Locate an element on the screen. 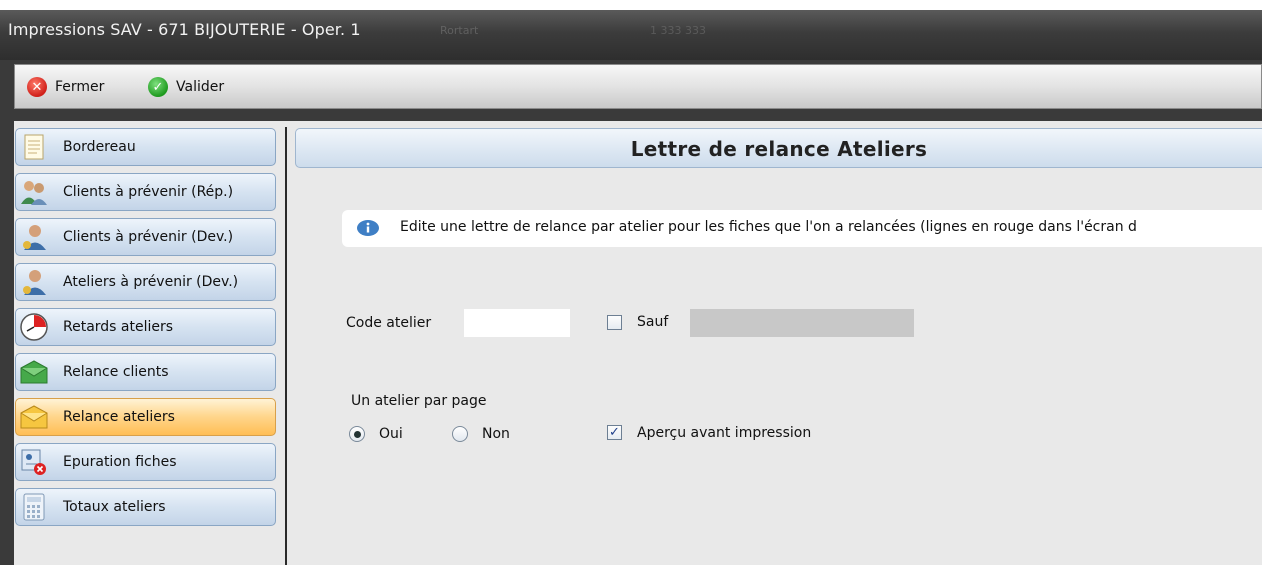 The width and height of the screenshot is (1262, 565). close-icon: ✕ is located at coordinates (37, 87).